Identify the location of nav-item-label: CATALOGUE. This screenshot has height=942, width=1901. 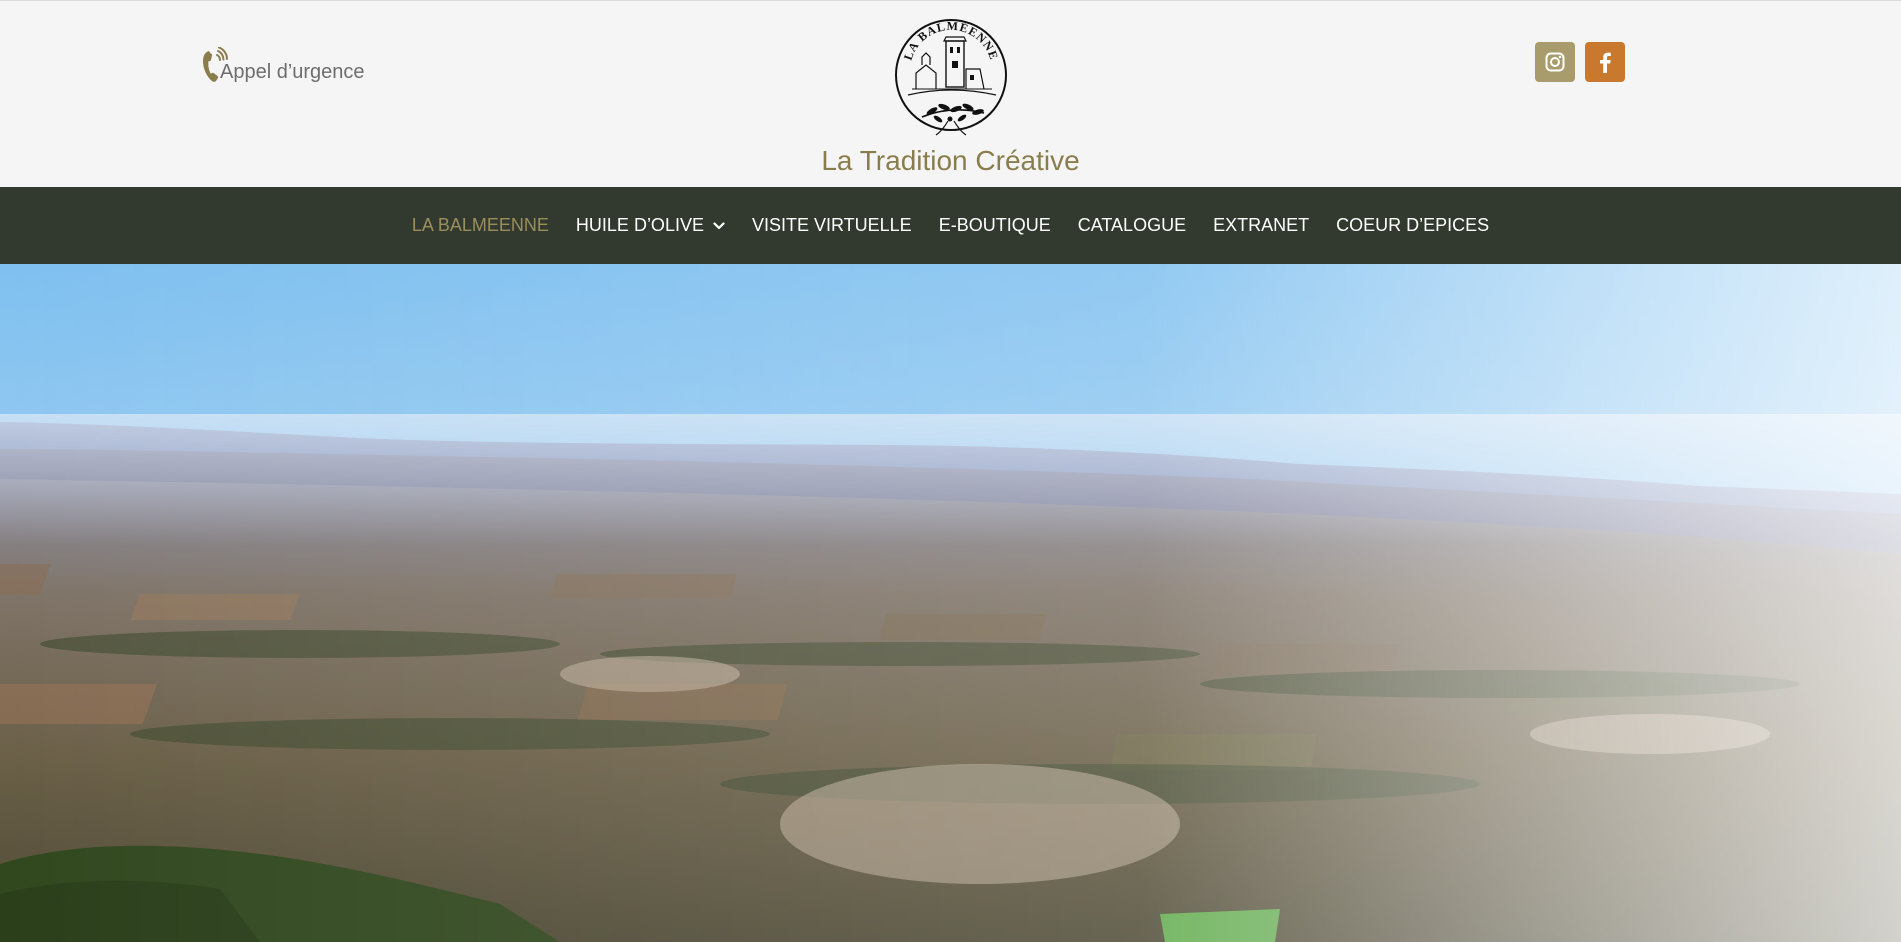
(1132, 225).